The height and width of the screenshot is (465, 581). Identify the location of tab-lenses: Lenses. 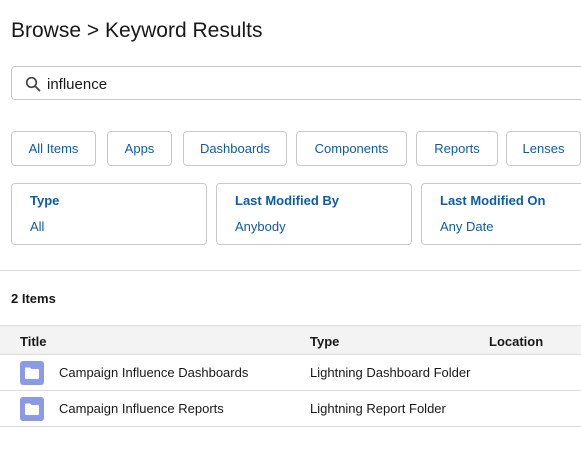
(543, 148).